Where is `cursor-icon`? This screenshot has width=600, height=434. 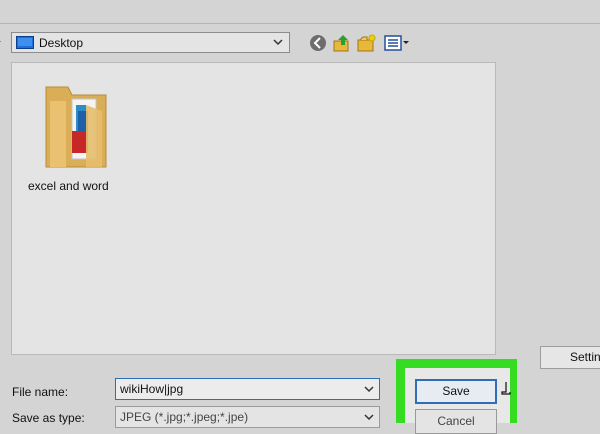
cursor-icon is located at coordinates (506, 388).